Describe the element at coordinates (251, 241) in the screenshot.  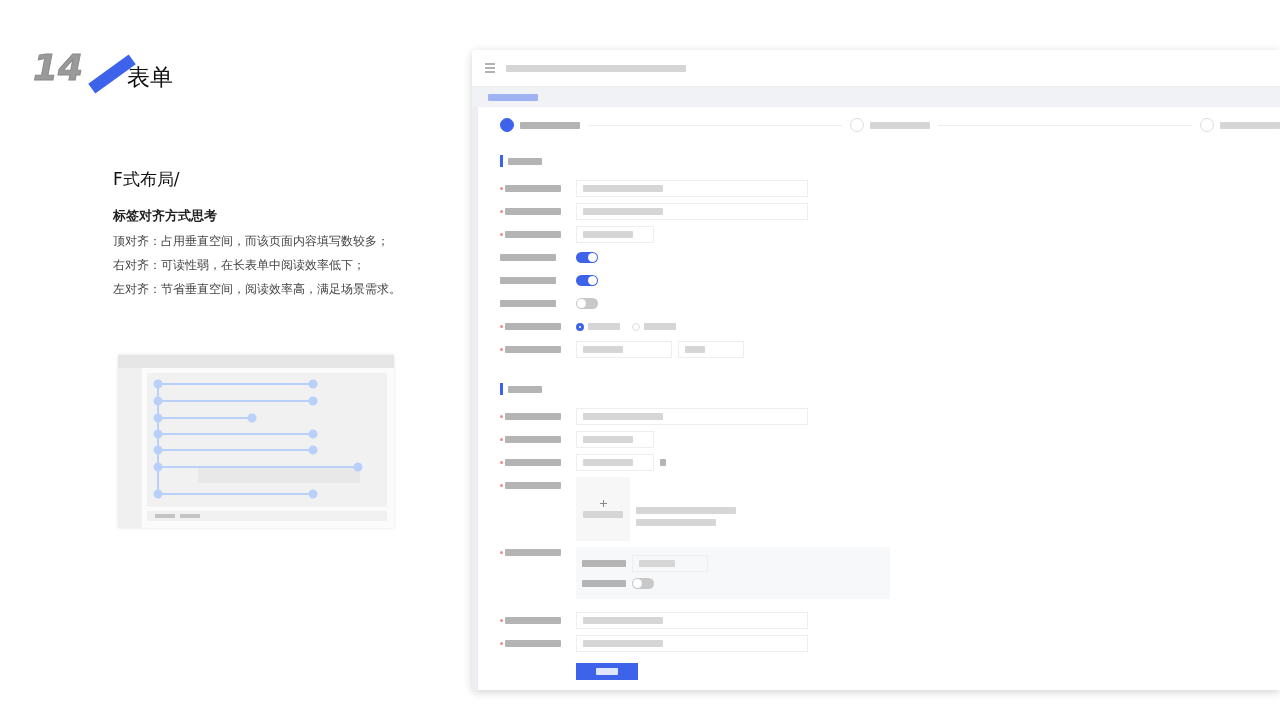
I see `point-text: 顶对齐：占用垂直空间，而该页面内容填写数较多；` at that location.